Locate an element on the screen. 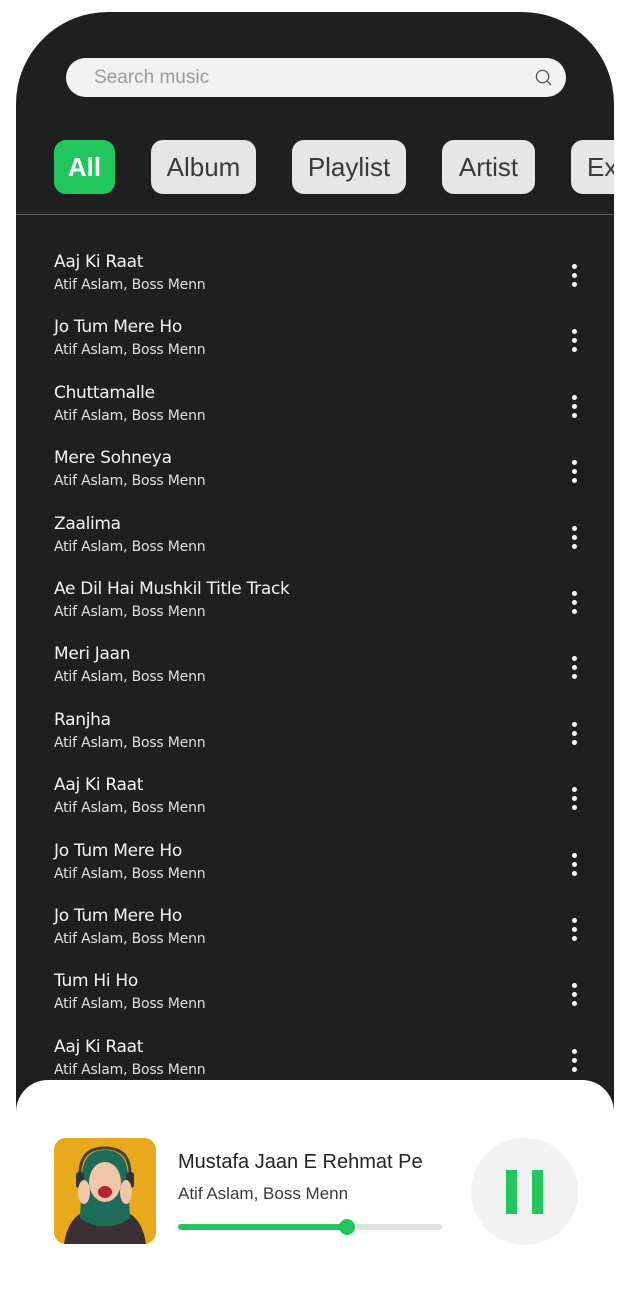 The height and width of the screenshot is (1300, 631). progress-slider is located at coordinates (310, 1227).